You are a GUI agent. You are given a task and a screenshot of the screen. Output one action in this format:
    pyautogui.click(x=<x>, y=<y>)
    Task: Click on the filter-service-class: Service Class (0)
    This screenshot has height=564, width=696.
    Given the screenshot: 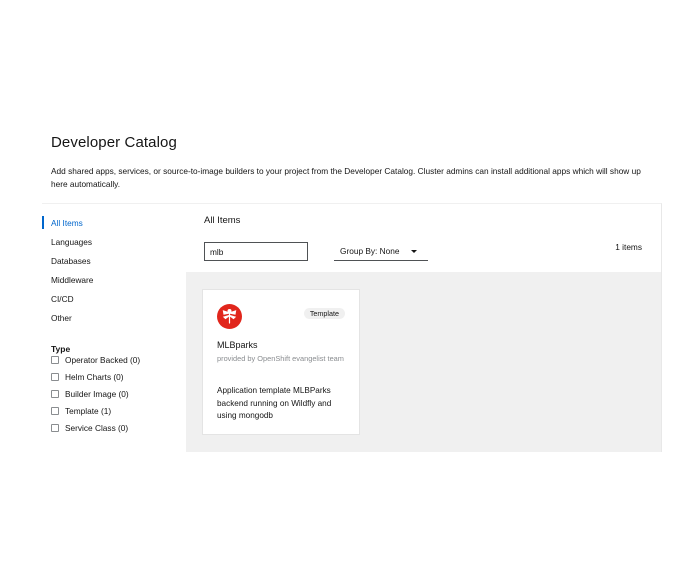 What is the action you would take?
    pyautogui.click(x=89, y=428)
    